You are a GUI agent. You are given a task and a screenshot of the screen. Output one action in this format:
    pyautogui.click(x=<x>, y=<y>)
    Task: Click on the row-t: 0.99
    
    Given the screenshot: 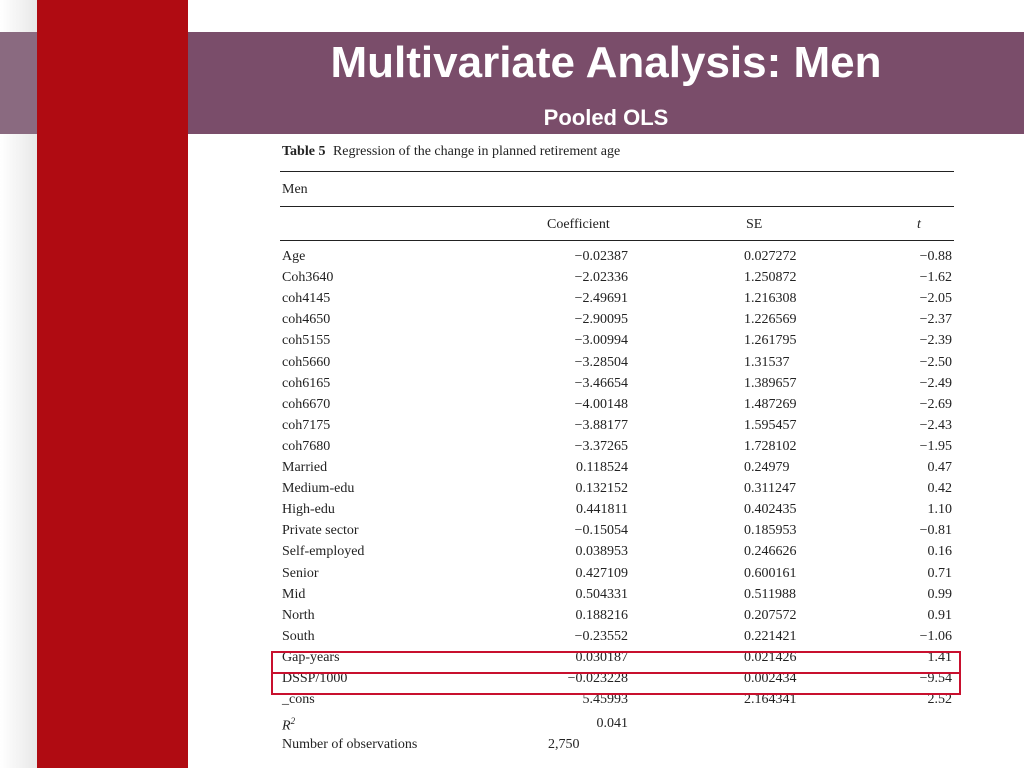 What is the action you would take?
    pyautogui.click(x=940, y=594)
    